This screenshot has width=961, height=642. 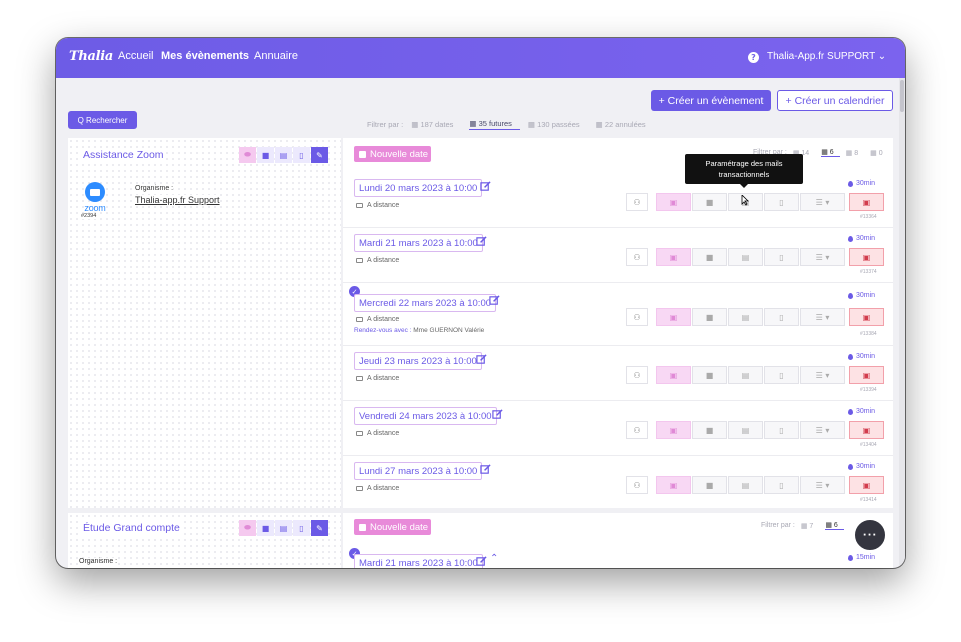 I want to click on create-calendar-button: + Créer un calendrier, so click(x=835, y=100).